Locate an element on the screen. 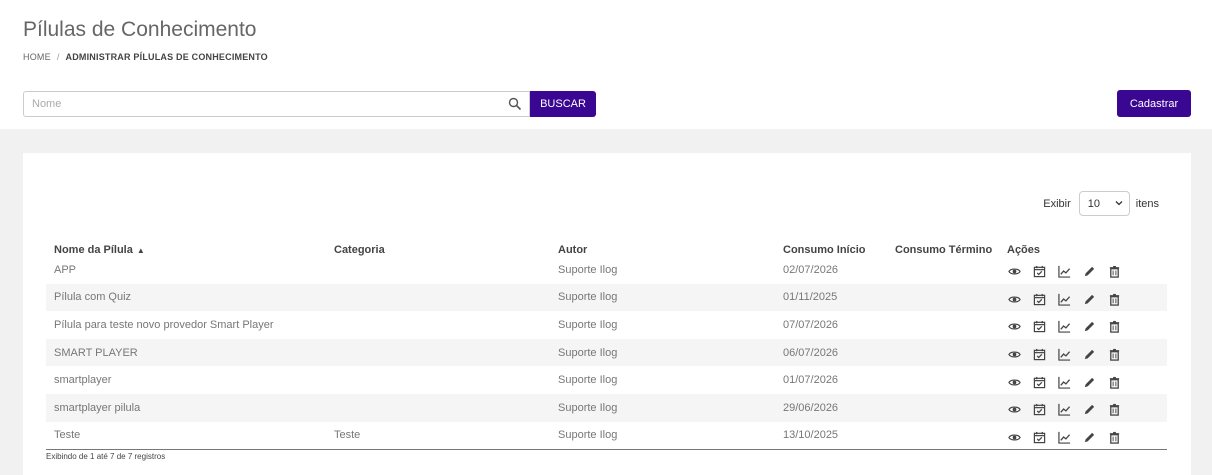 The width and height of the screenshot is (1212, 475). column-header-author: Autor is located at coordinates (662, 242).